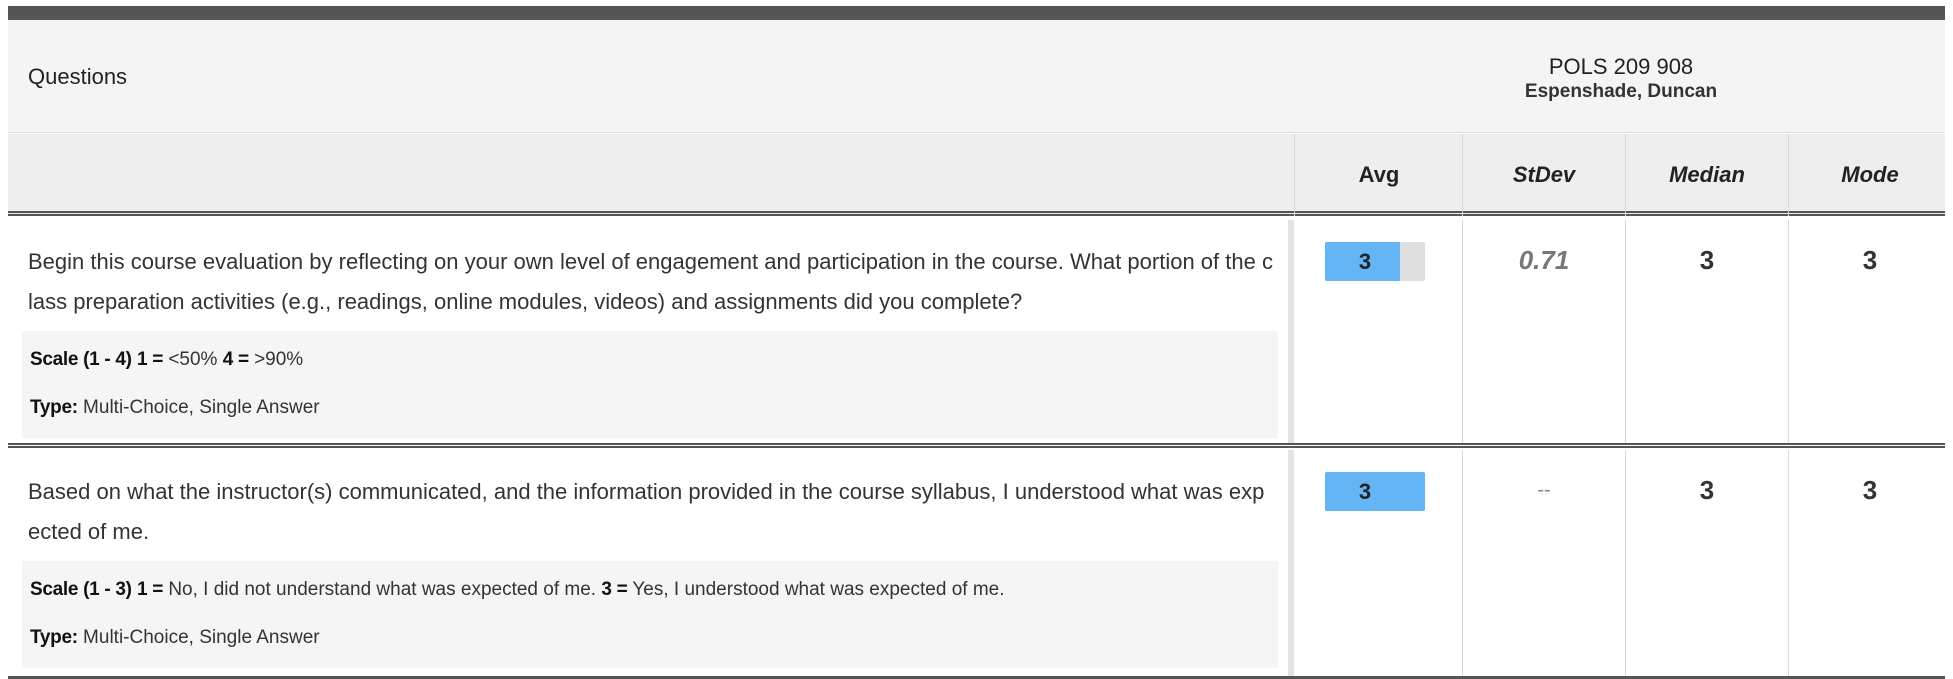 Image resolution: width=1953 pixels, height=679 pixels. Describe the element at coordinates (1544, 490) in the screenshot. I see `stdev-value: --` at that location.